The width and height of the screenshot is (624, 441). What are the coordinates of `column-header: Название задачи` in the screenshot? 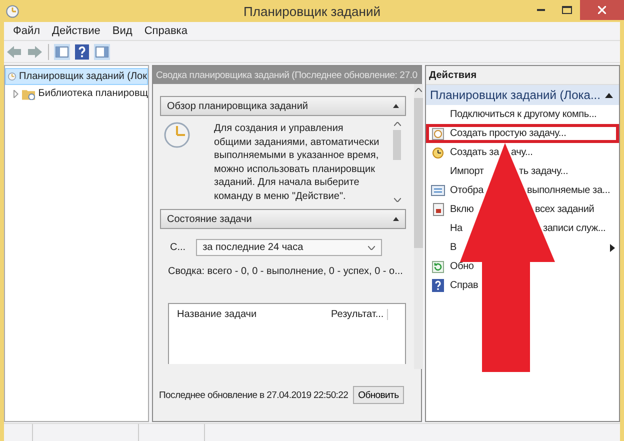 It's located at (250, 314).